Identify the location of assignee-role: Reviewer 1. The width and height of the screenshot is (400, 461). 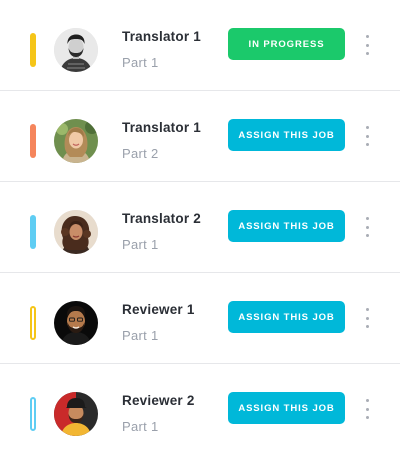
(158, 309).